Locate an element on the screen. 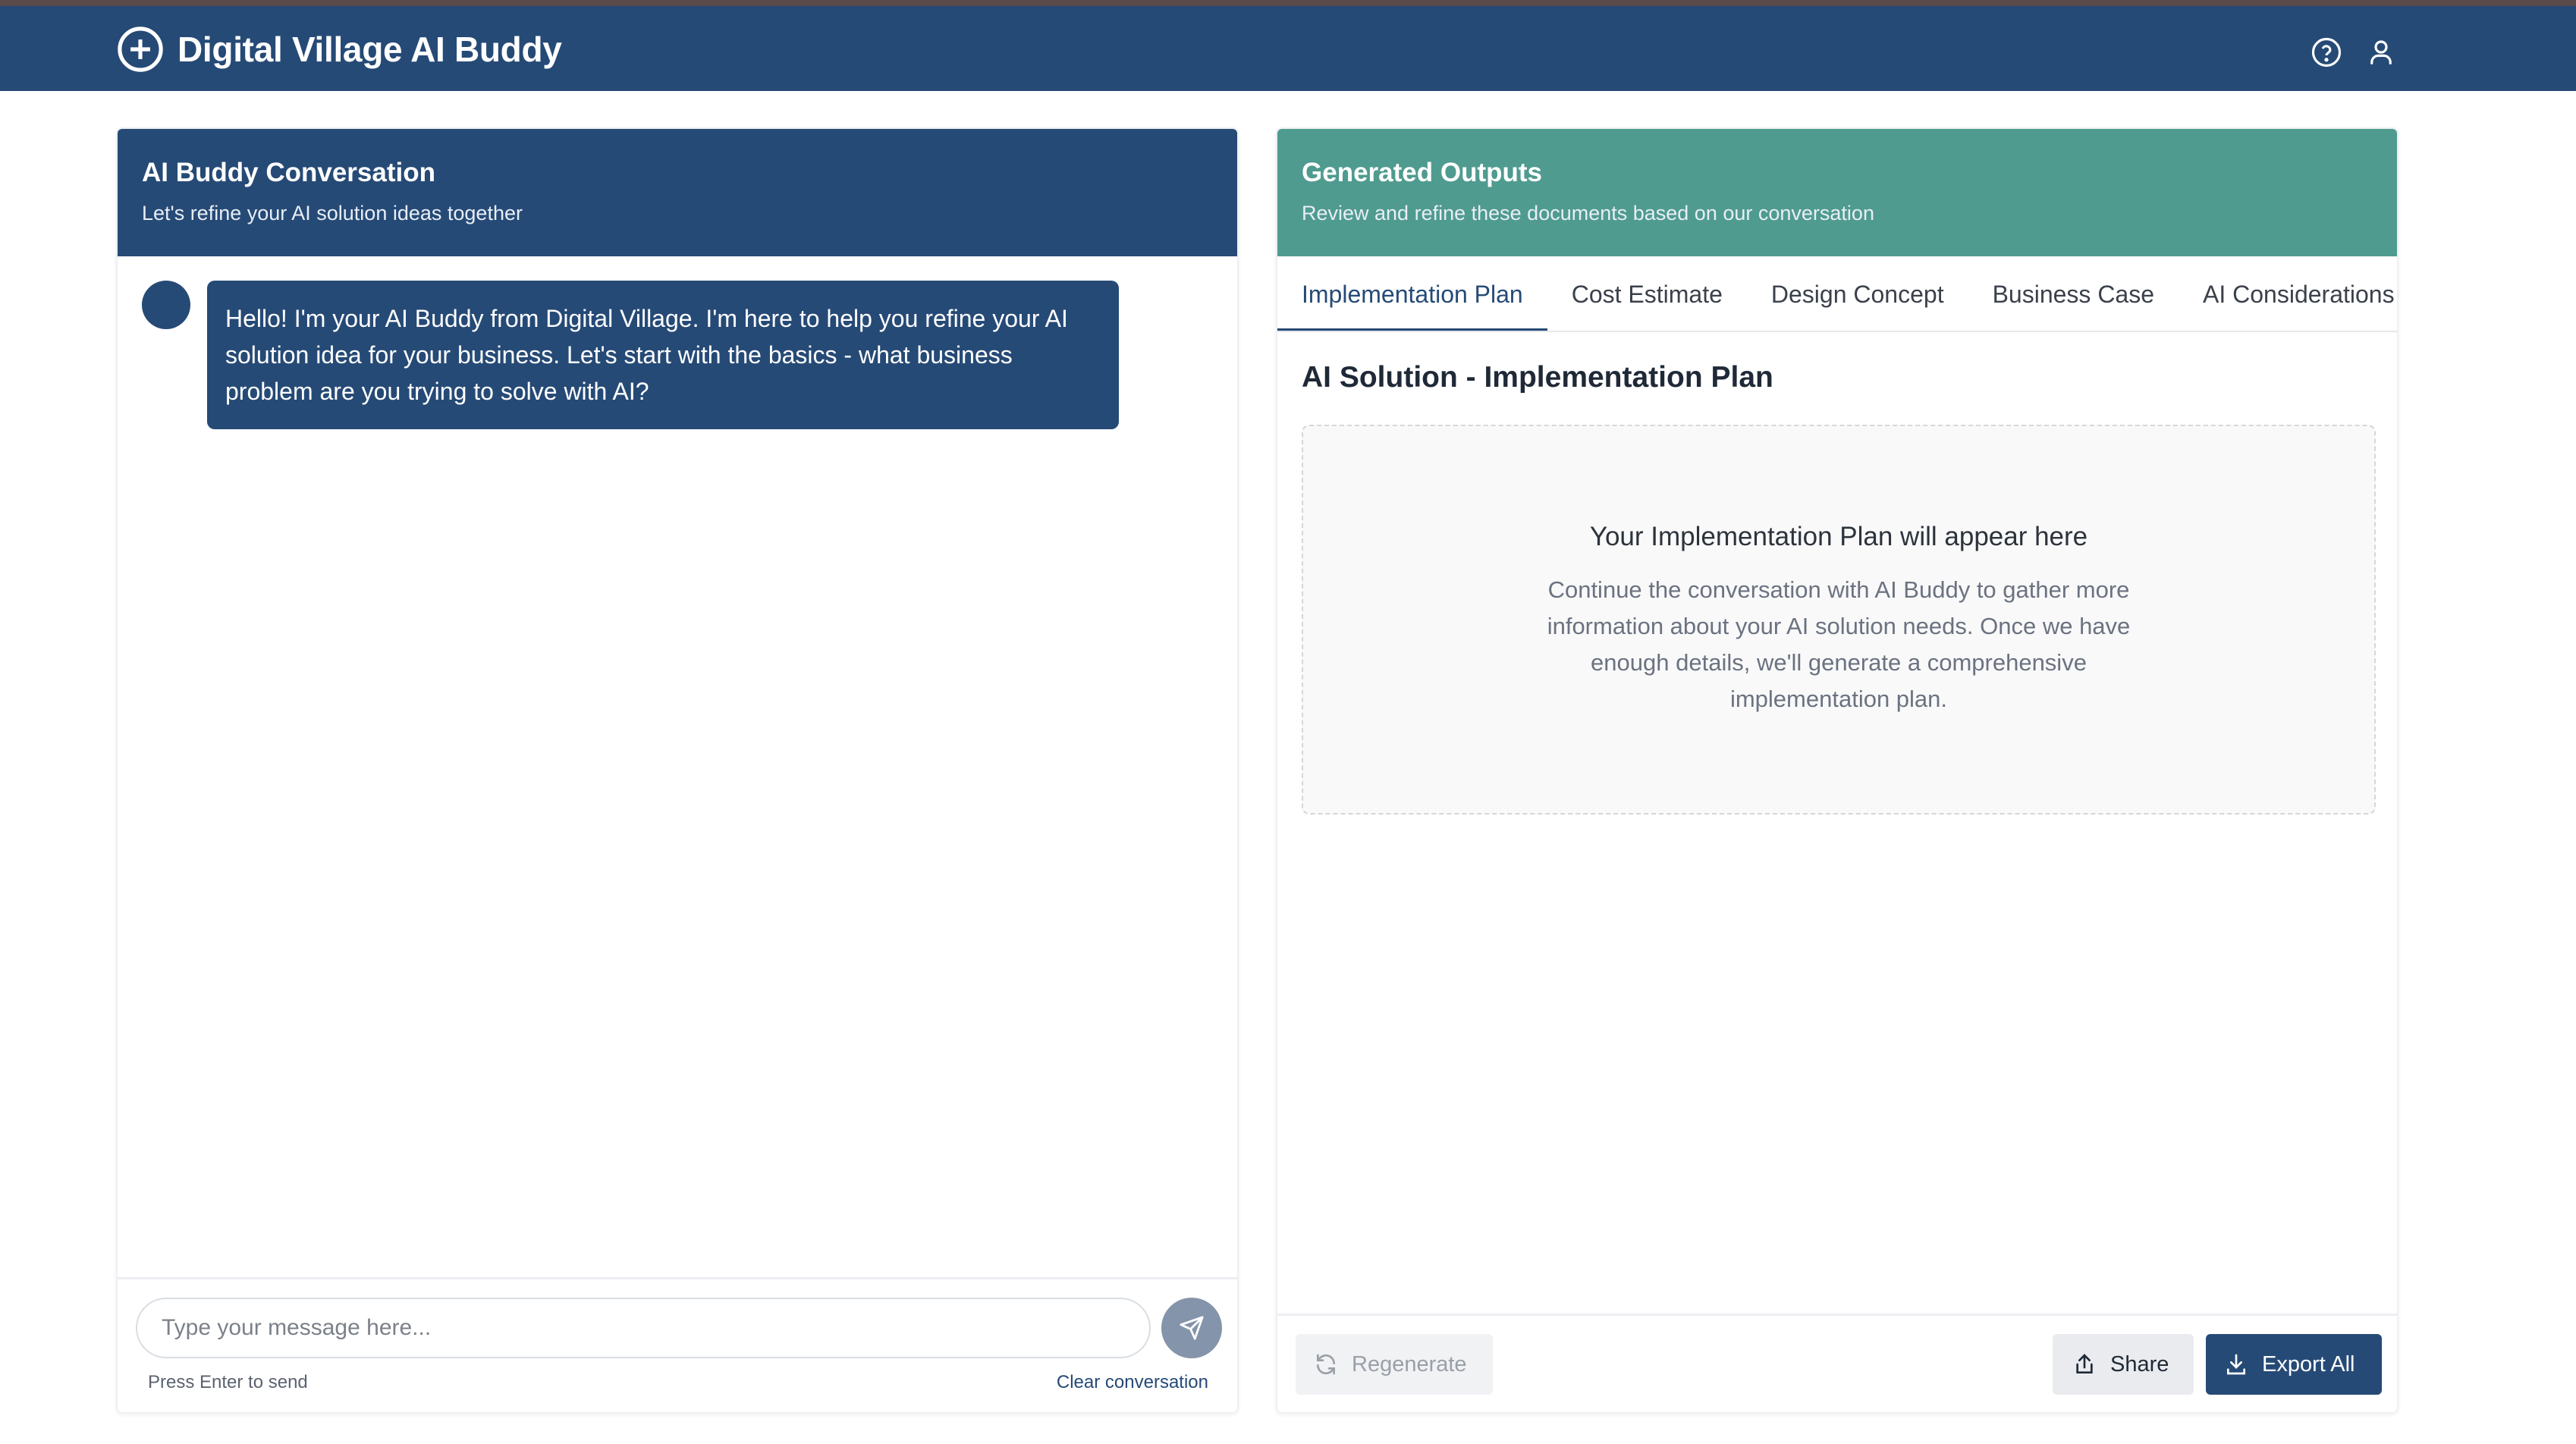  message-composer: Press Enter to send Clear conversation is located at coordinates (677, 1344).